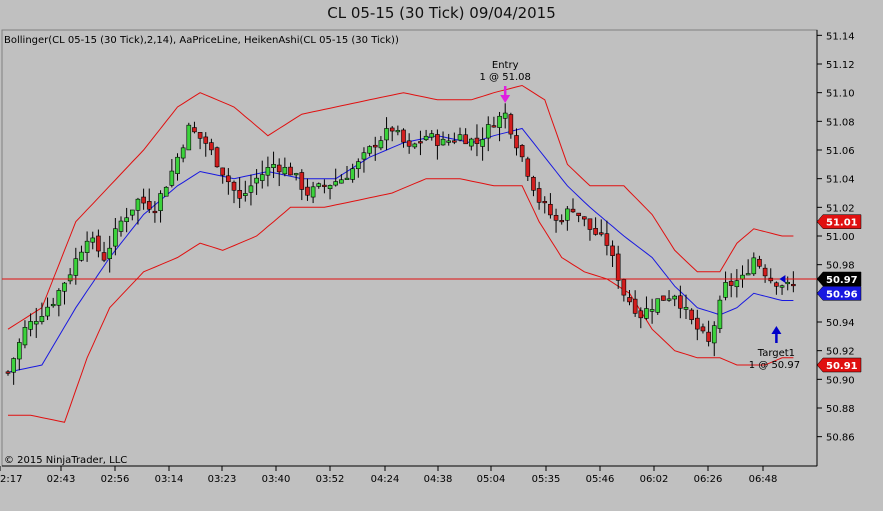 The image size is (883, 511). What do you see at coordinates (842, 366) in the screenshot?
I see `price-badge-label: 50.91` at bounding box center [842, 366].